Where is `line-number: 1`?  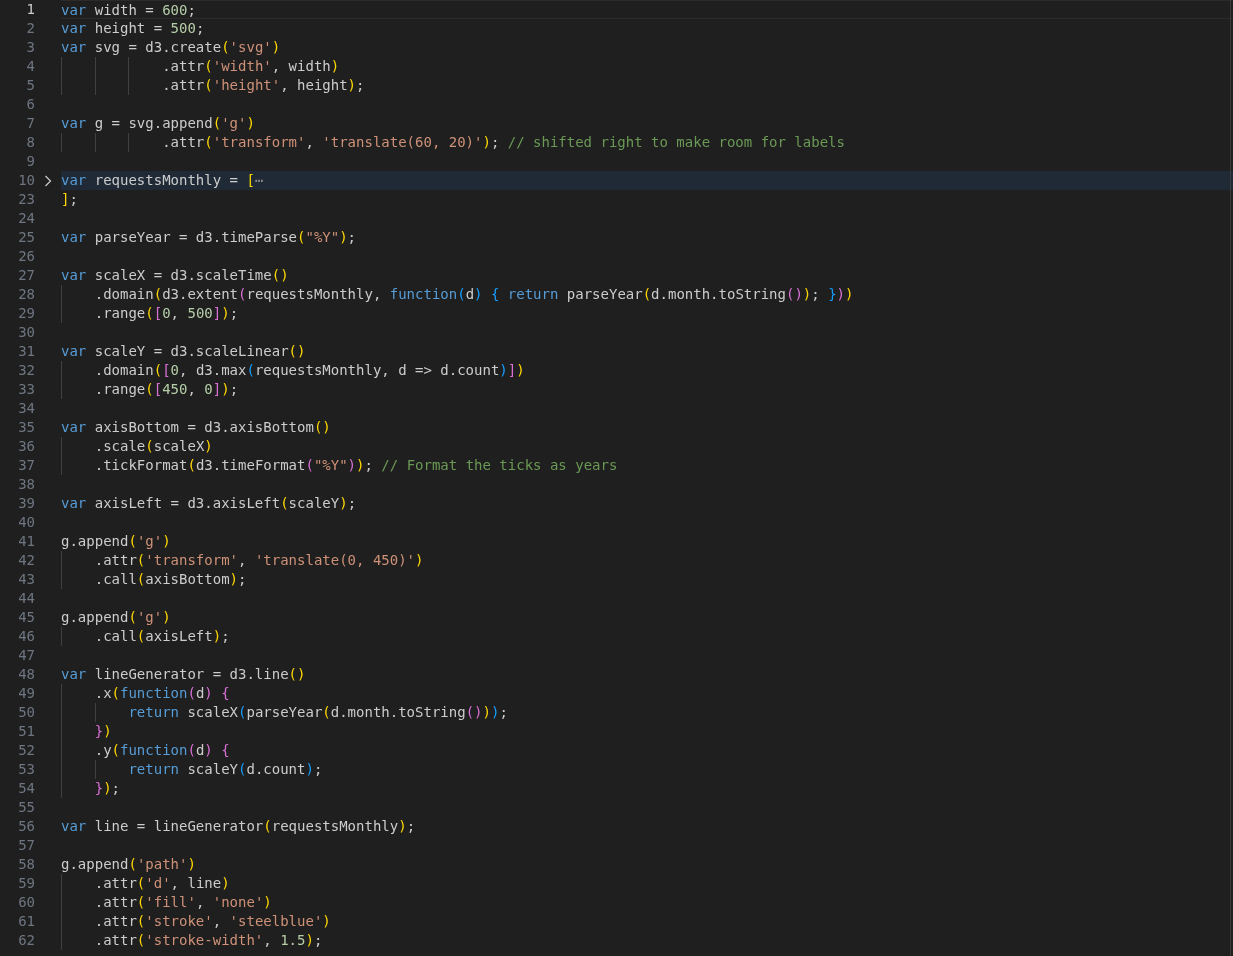
line-number: 1 is located at coordinates (30, 9).